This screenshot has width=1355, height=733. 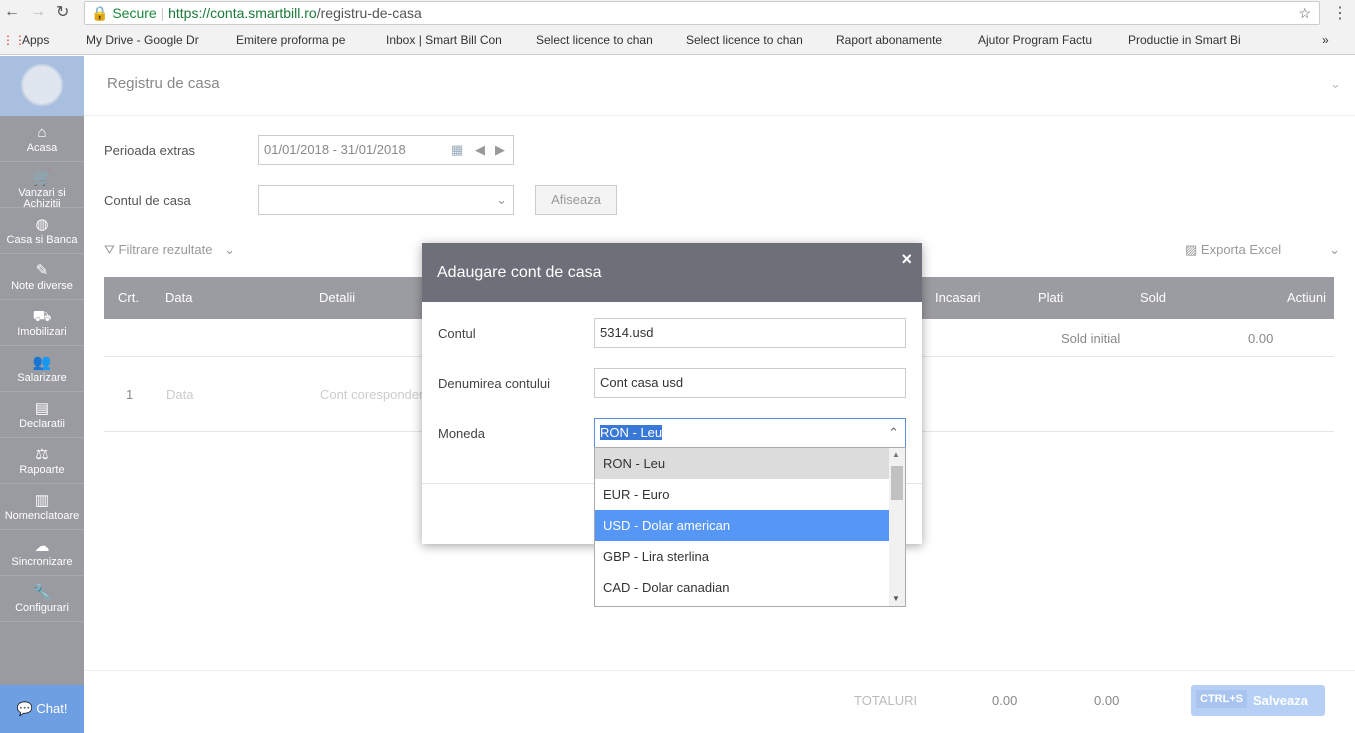 I want to click on sidebar-item-vanzari-si-achizitii: 🛒 Vanzari si Achizitii, so click(x=42, y=186).